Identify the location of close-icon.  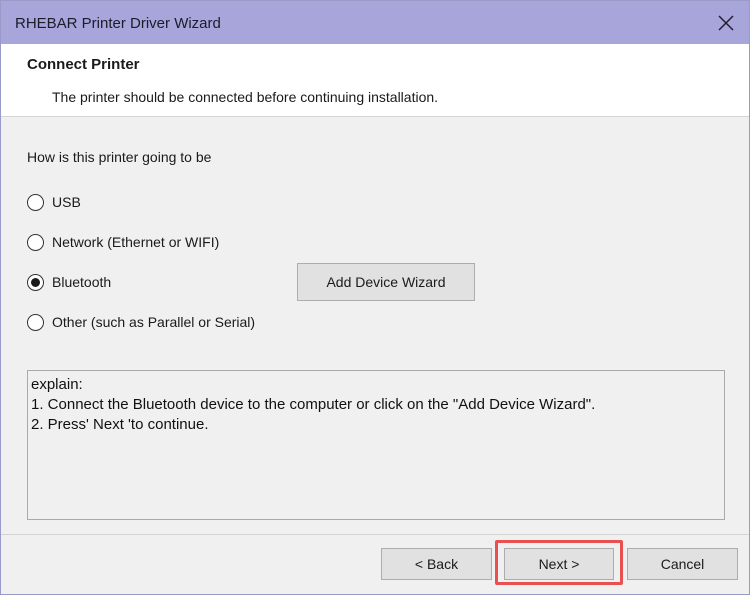
(726, 22).